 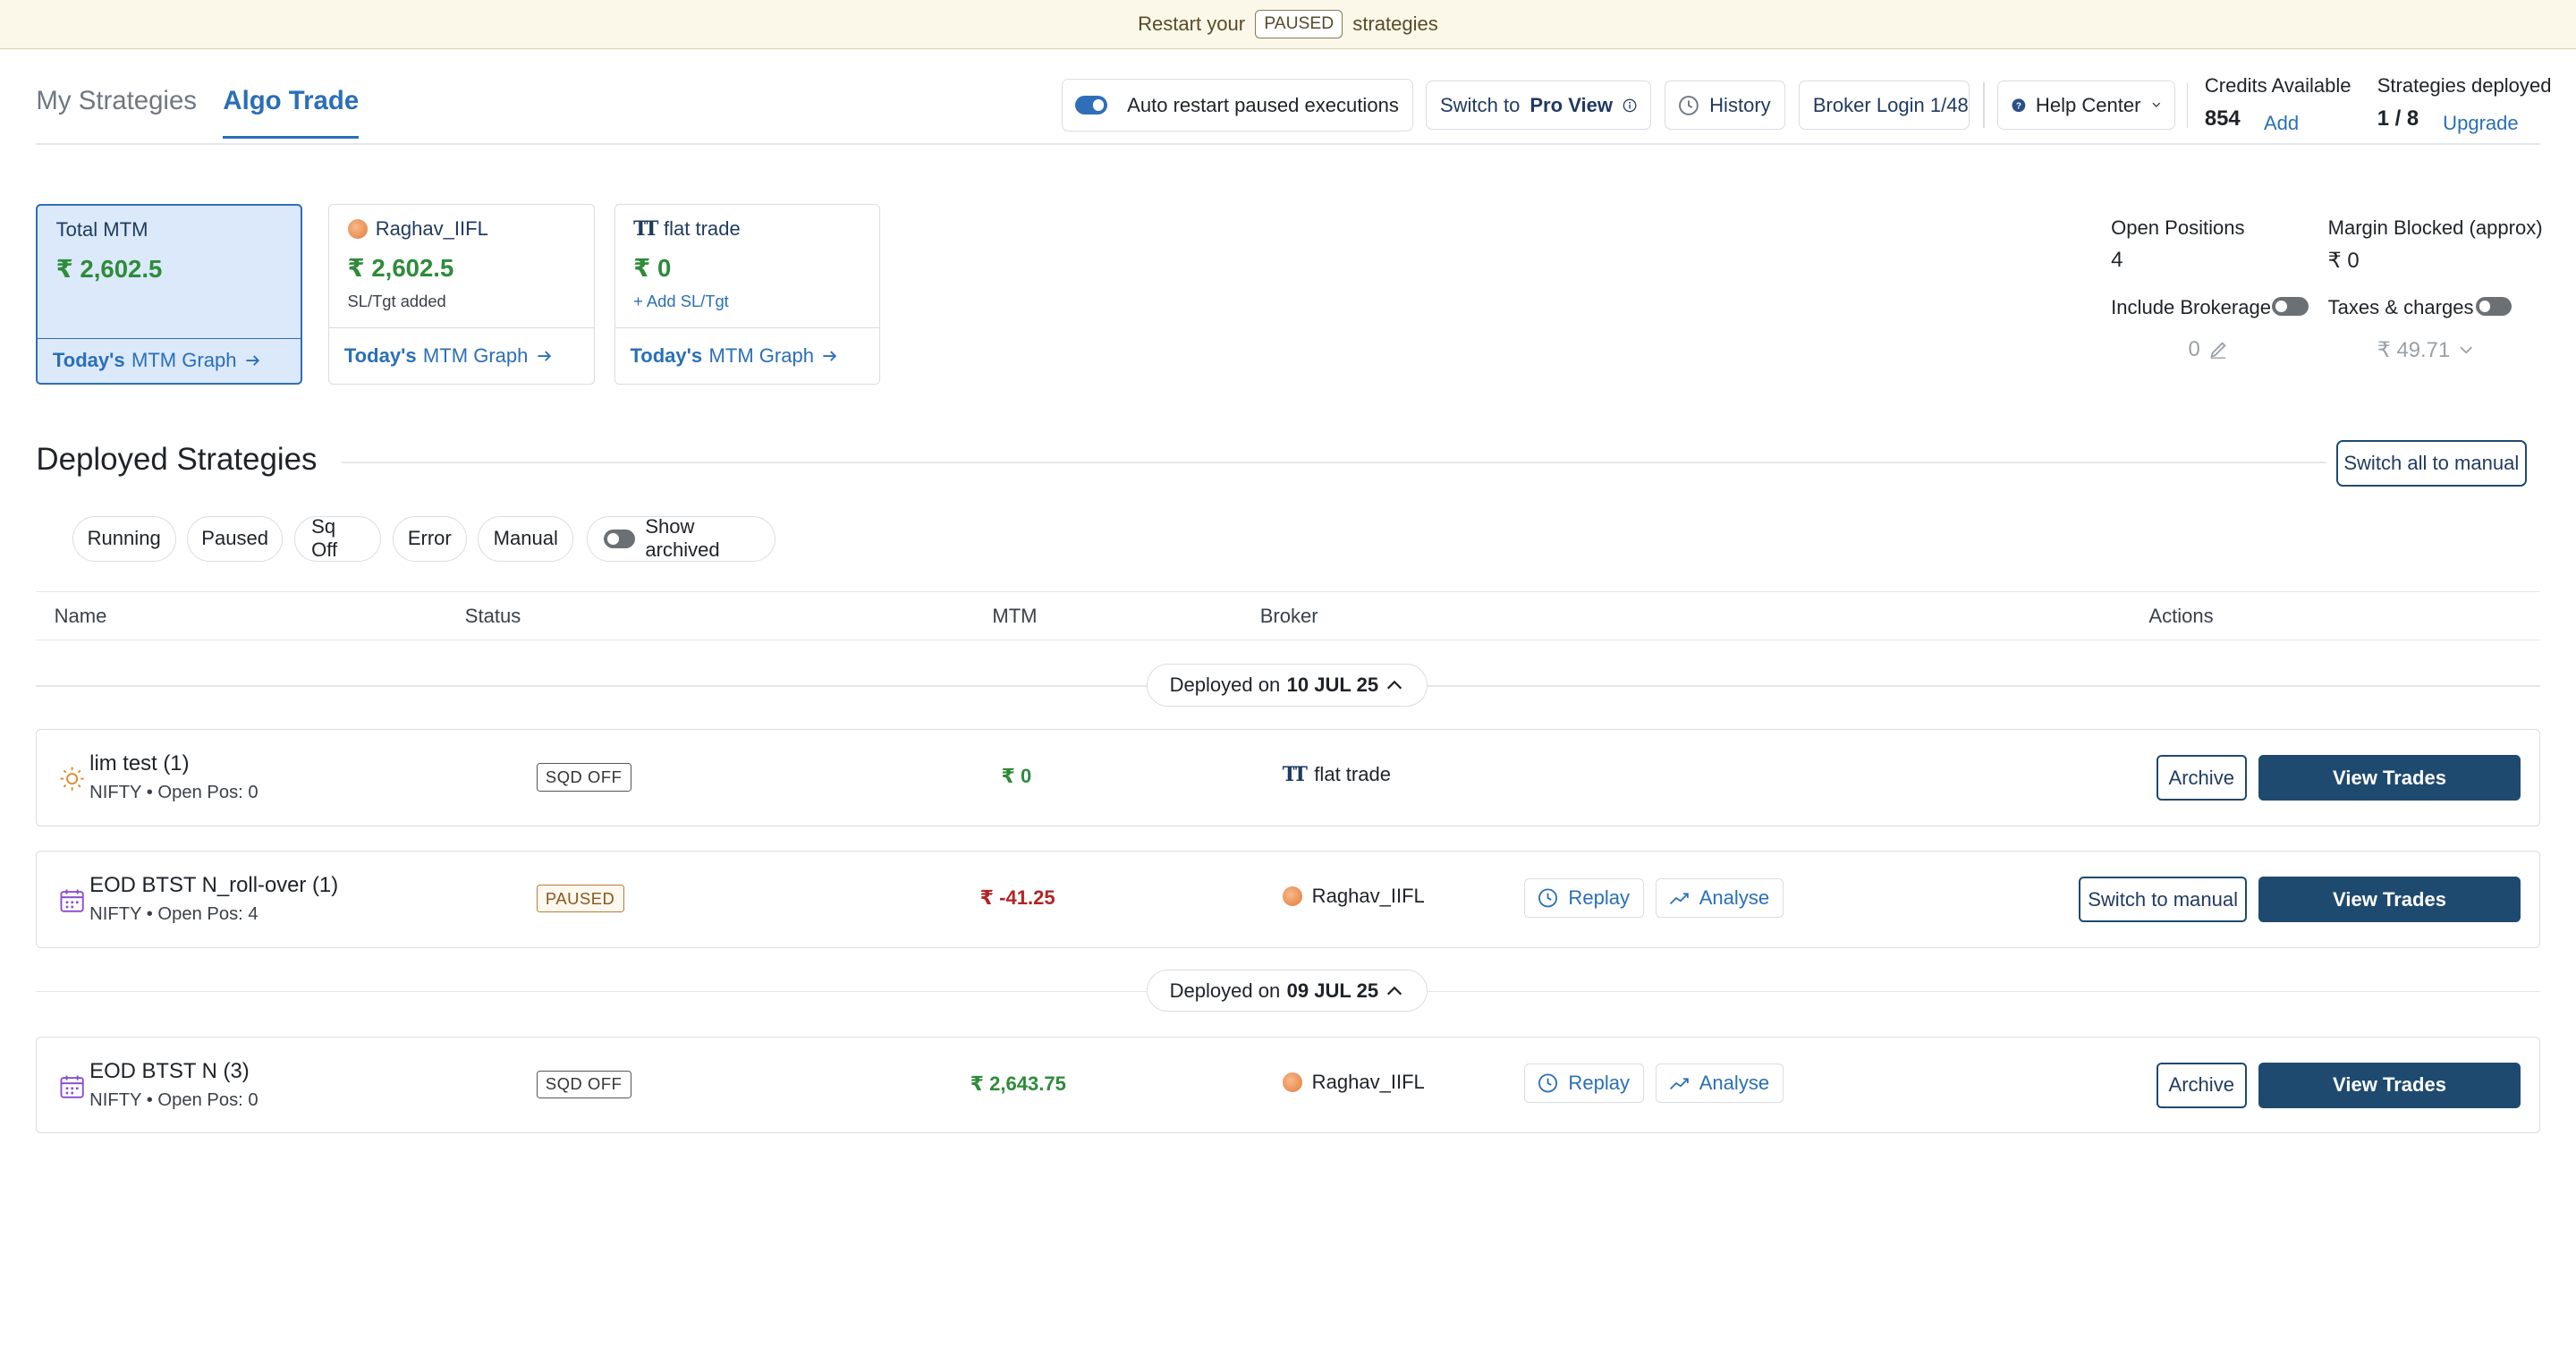 What do you see at coordinates (2493, 307) in the screenshot?
I see `taxes-charges-toggle` at bounding box center [2493, 307].